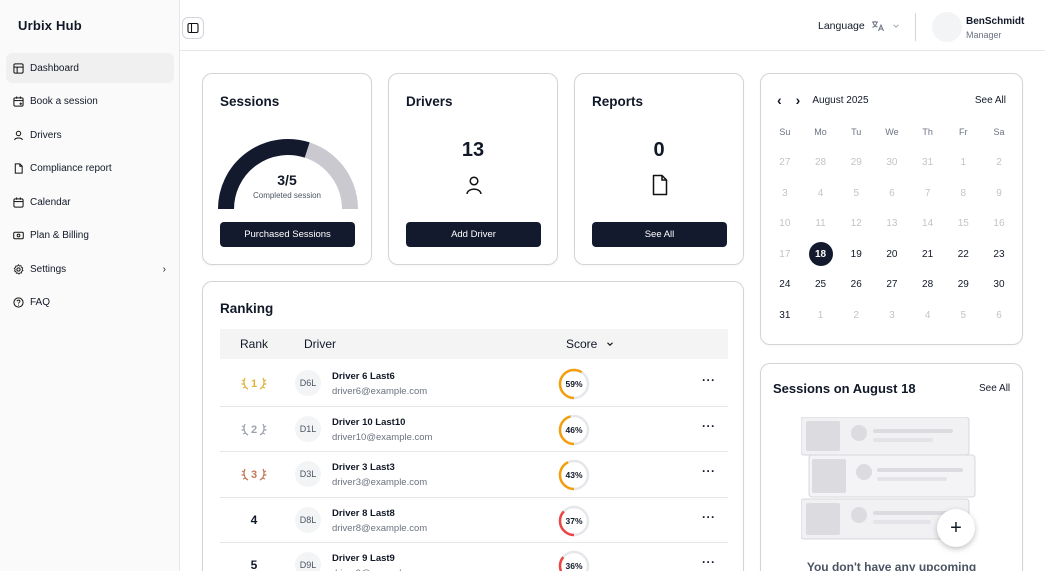 The height and width of the screenshot is (571, 1045). What do you see at coordinates (90, 269) in the screenshot?
I see `sidebar-item-settings: Settings ›` at bounding box center [90, 269].